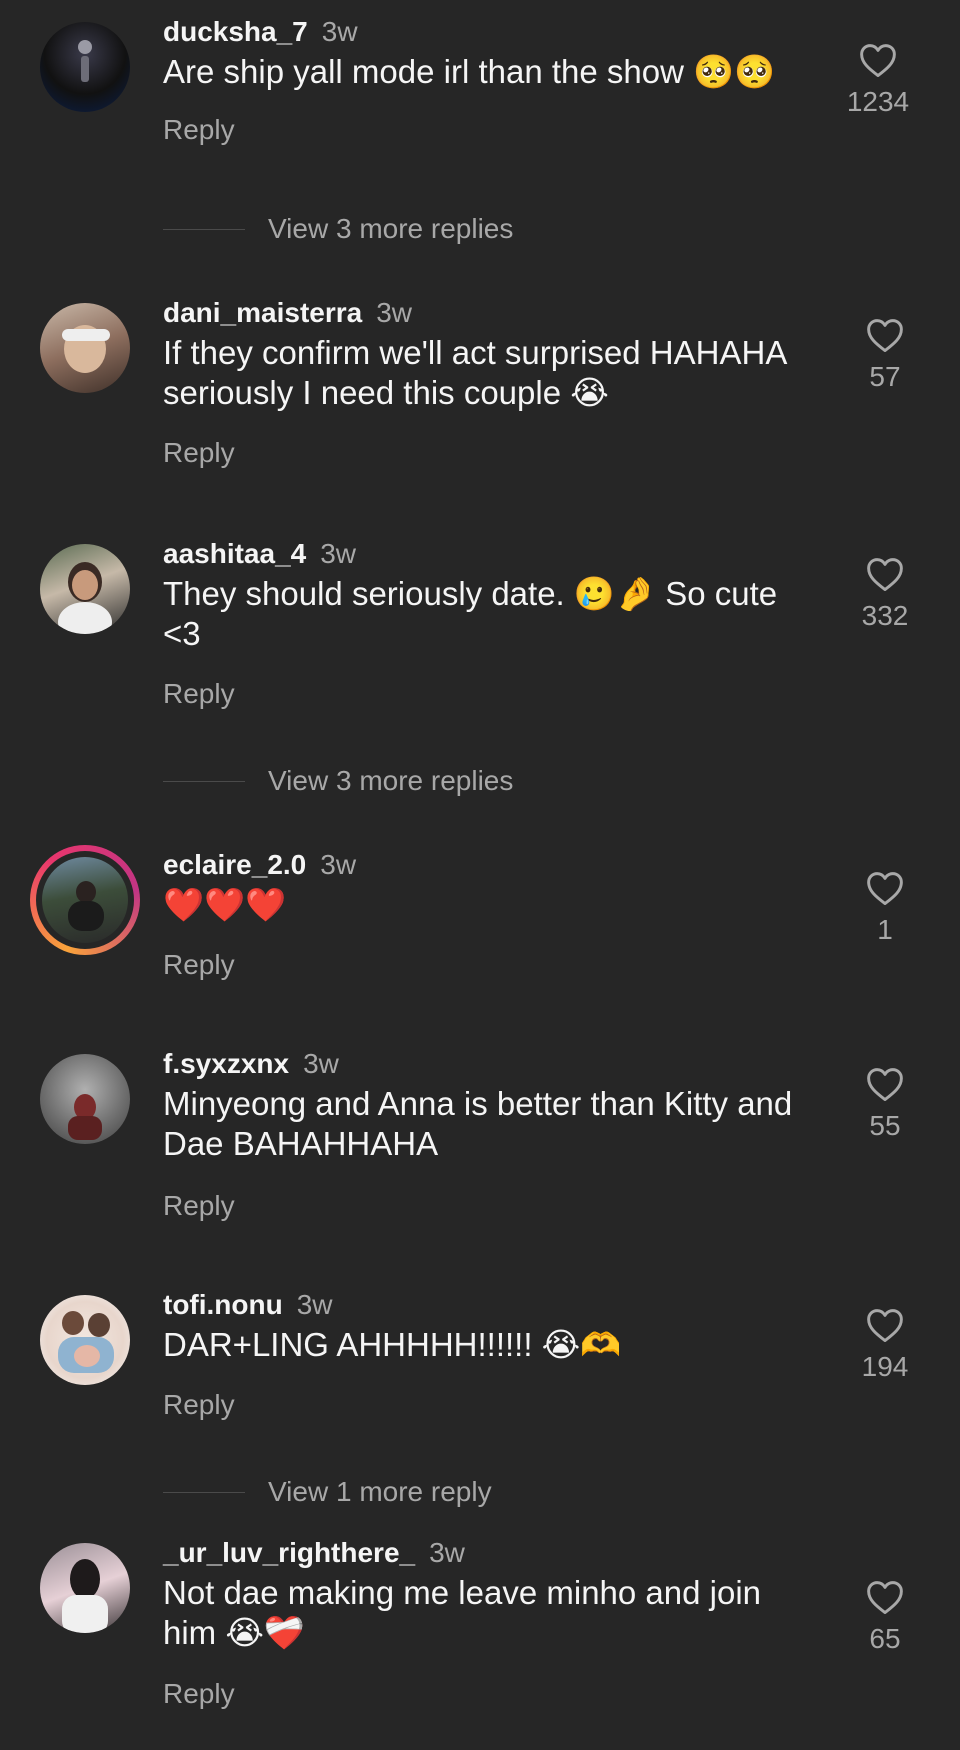 This screenshot has width=960, height=1750. Describe the element at coordinates (885, 1366) in the screenshot. I see `like-count: 194` at that location.